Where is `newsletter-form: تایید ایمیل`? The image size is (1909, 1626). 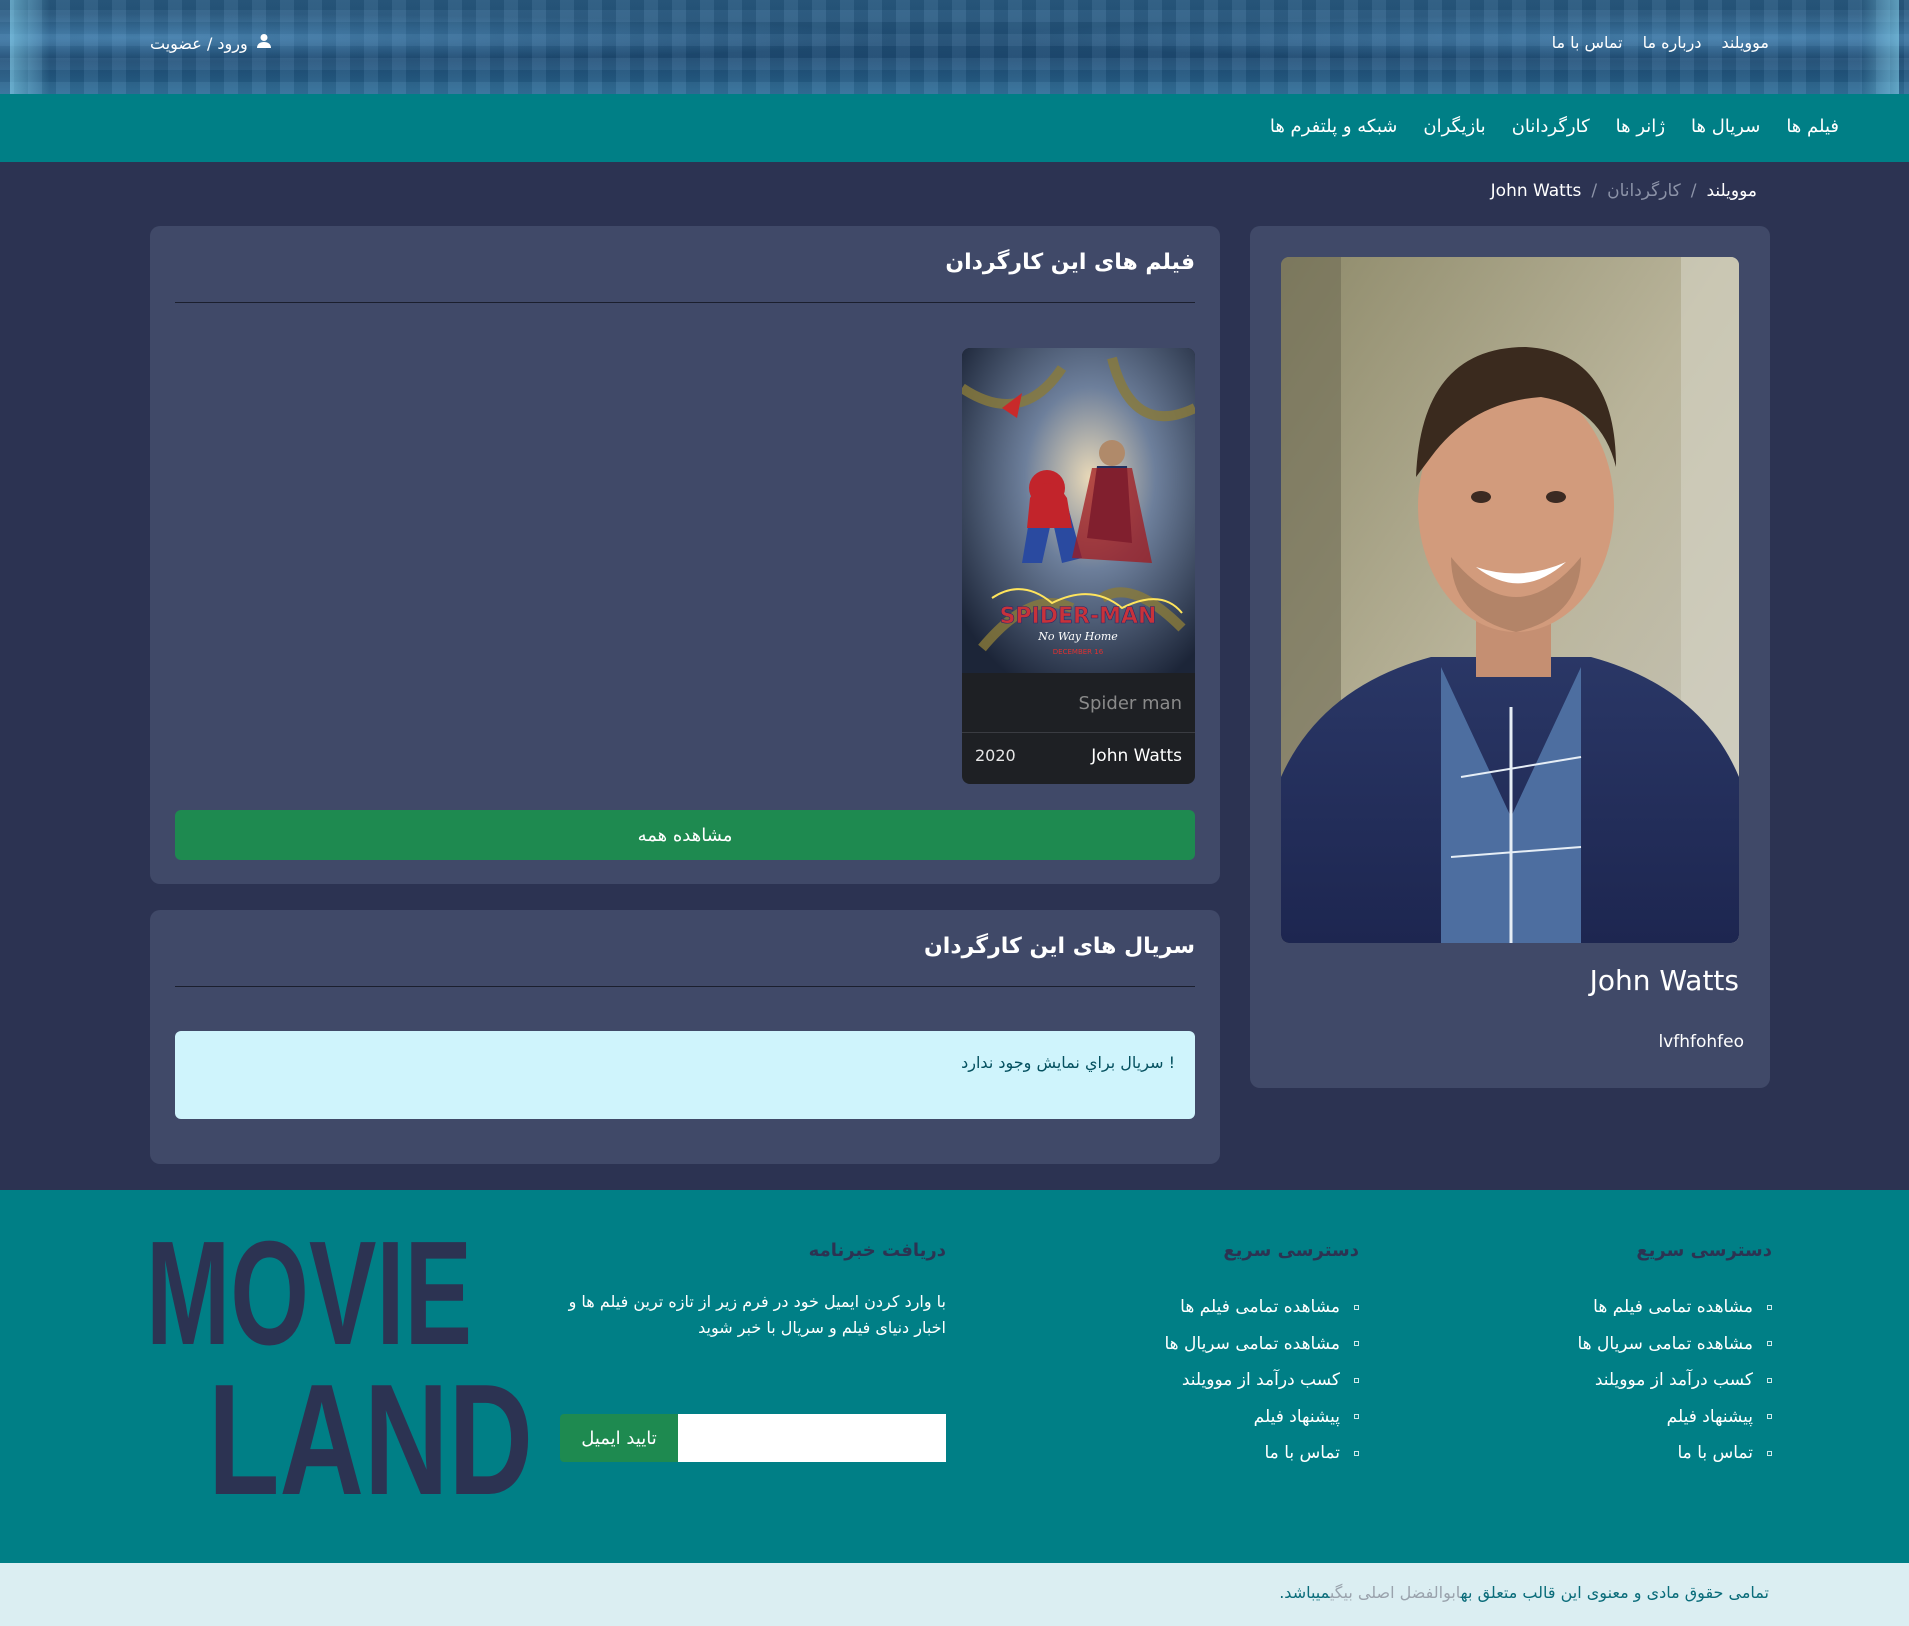
newsletter-form: تایید ایمیل is located at coordinates (753, 1438).